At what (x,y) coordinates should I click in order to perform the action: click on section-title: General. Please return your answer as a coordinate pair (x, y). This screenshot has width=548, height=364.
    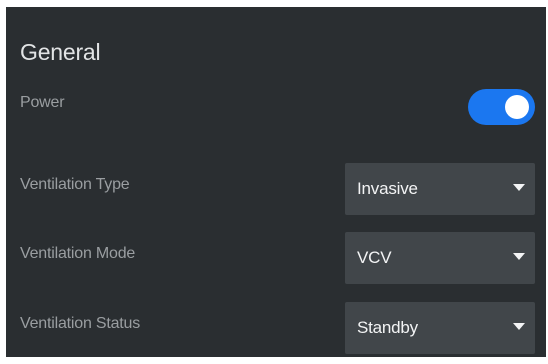
    Looking at the image, I should click on (60, 52).